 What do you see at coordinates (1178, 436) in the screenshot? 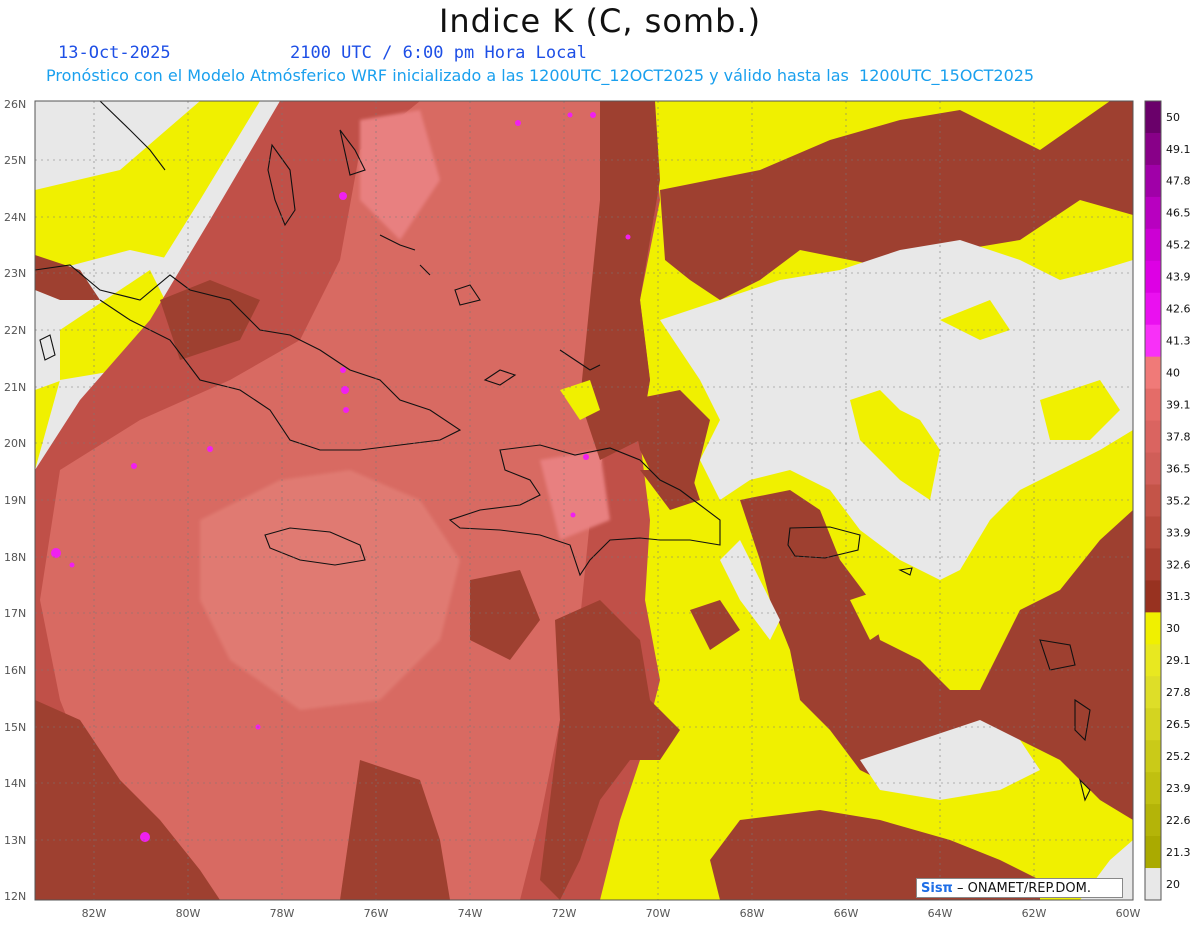
I see `colorbar-level-label: 37.8` at bounding box center [1178, 436].